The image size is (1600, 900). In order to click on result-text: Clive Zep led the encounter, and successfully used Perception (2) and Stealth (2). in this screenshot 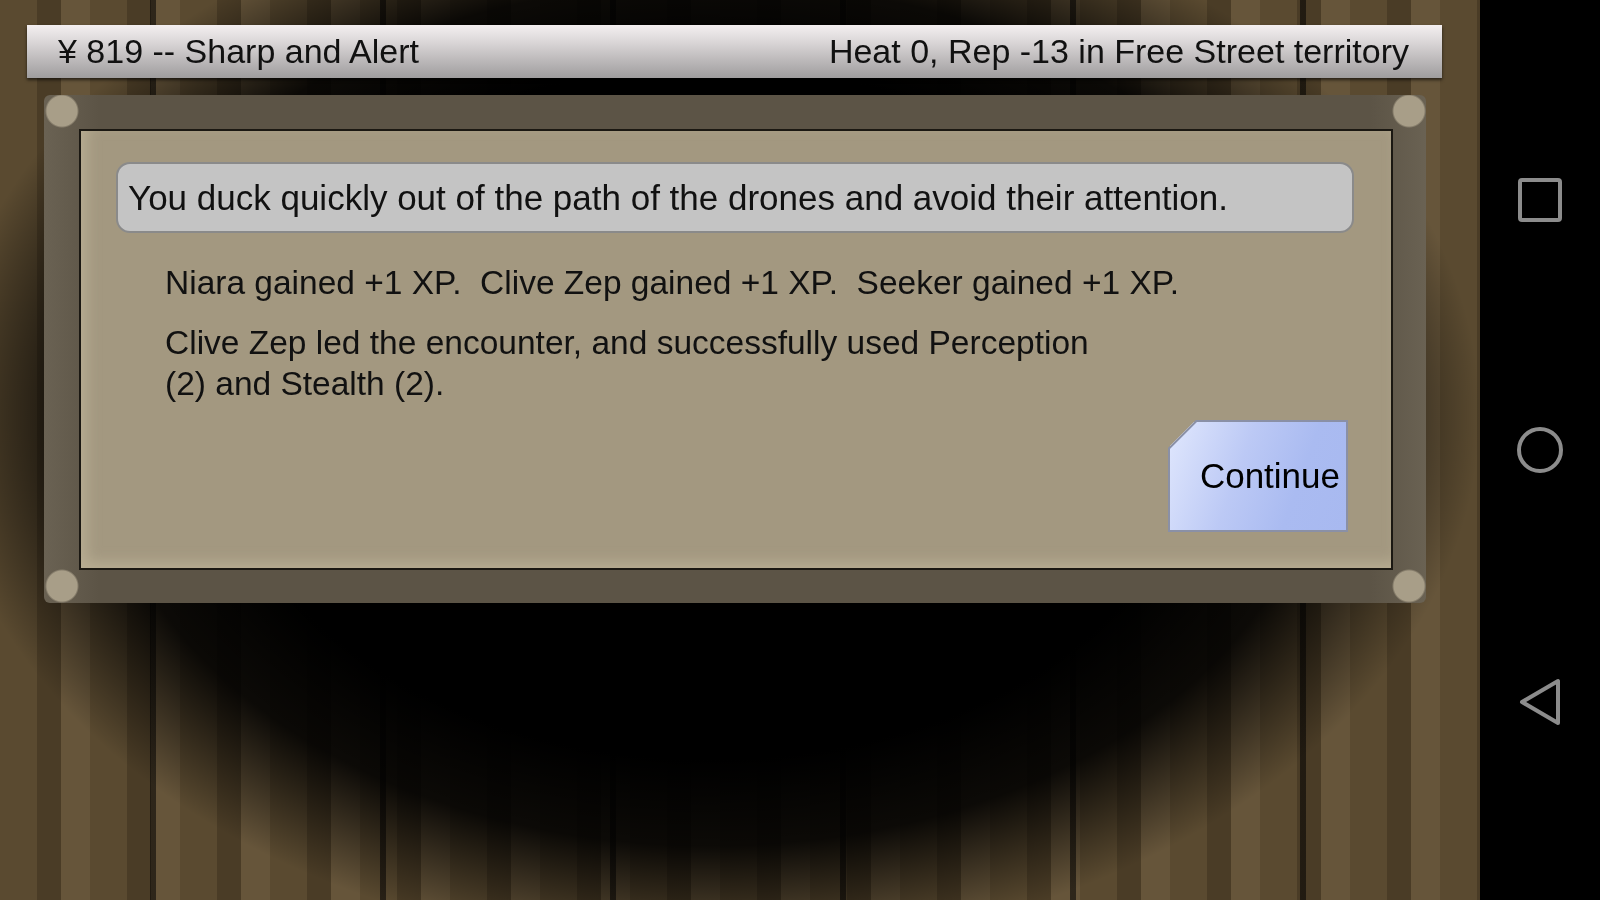, I will do `click(627, 363)`.